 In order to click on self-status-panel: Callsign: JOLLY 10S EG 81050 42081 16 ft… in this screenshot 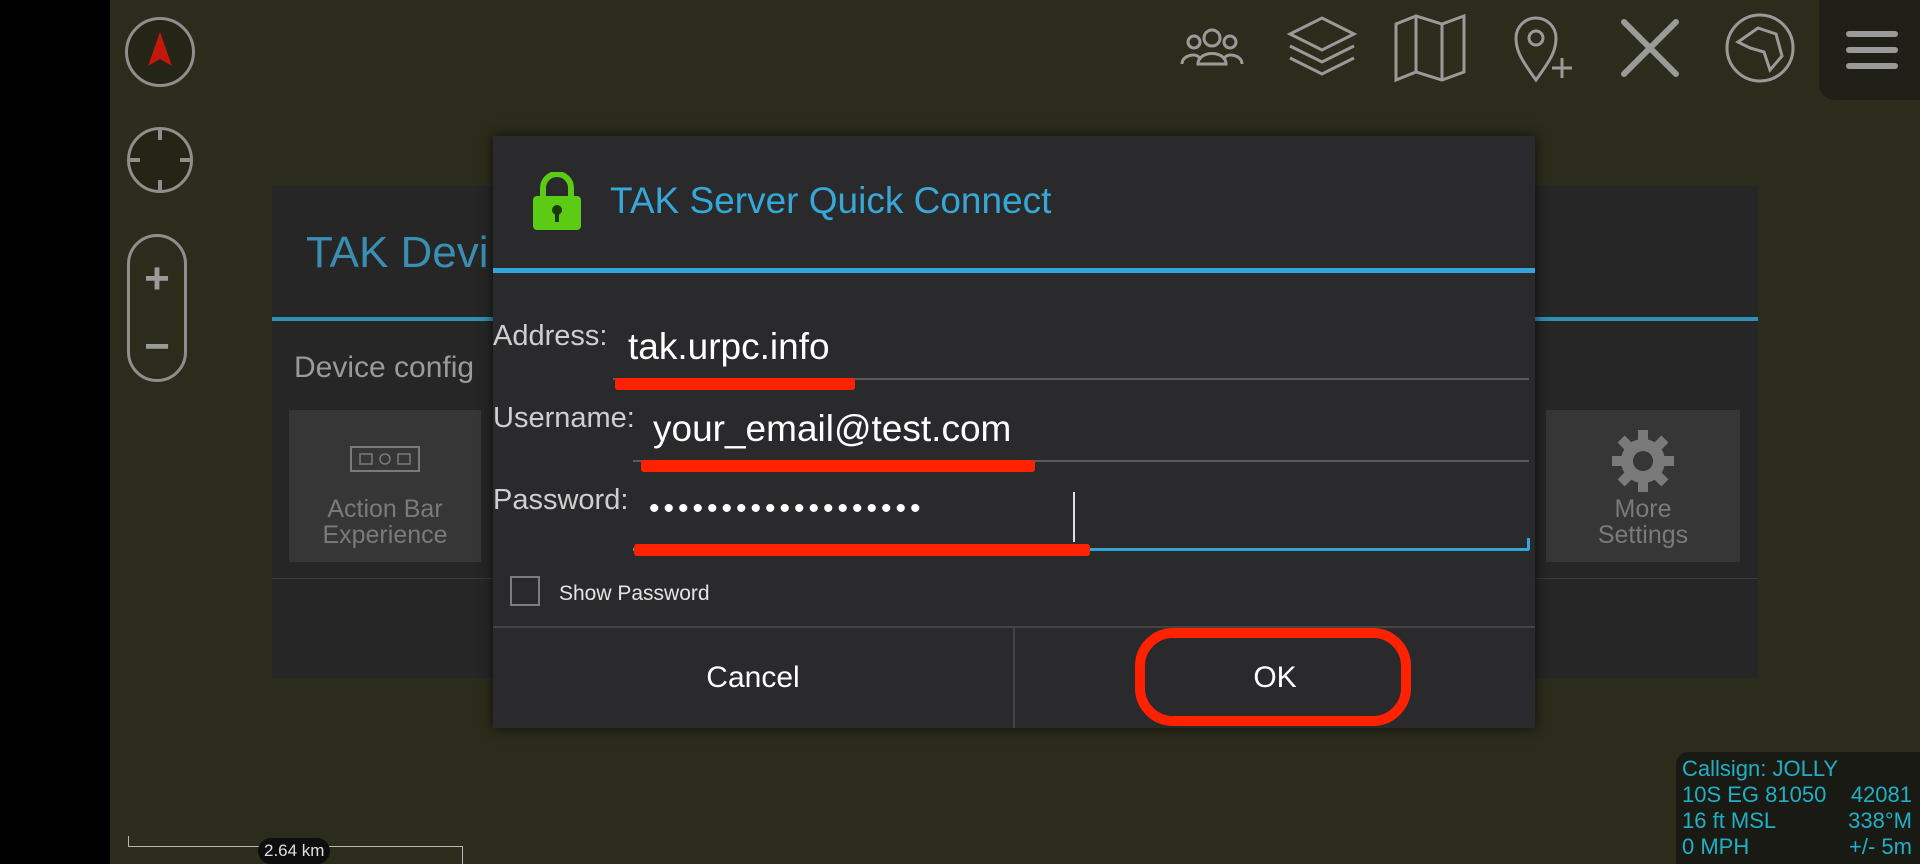, I will do `click(1798, 808)`.